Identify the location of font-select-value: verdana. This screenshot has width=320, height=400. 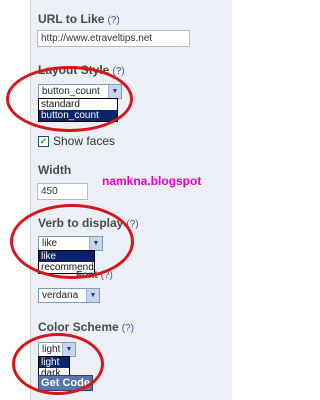
(60, 295).